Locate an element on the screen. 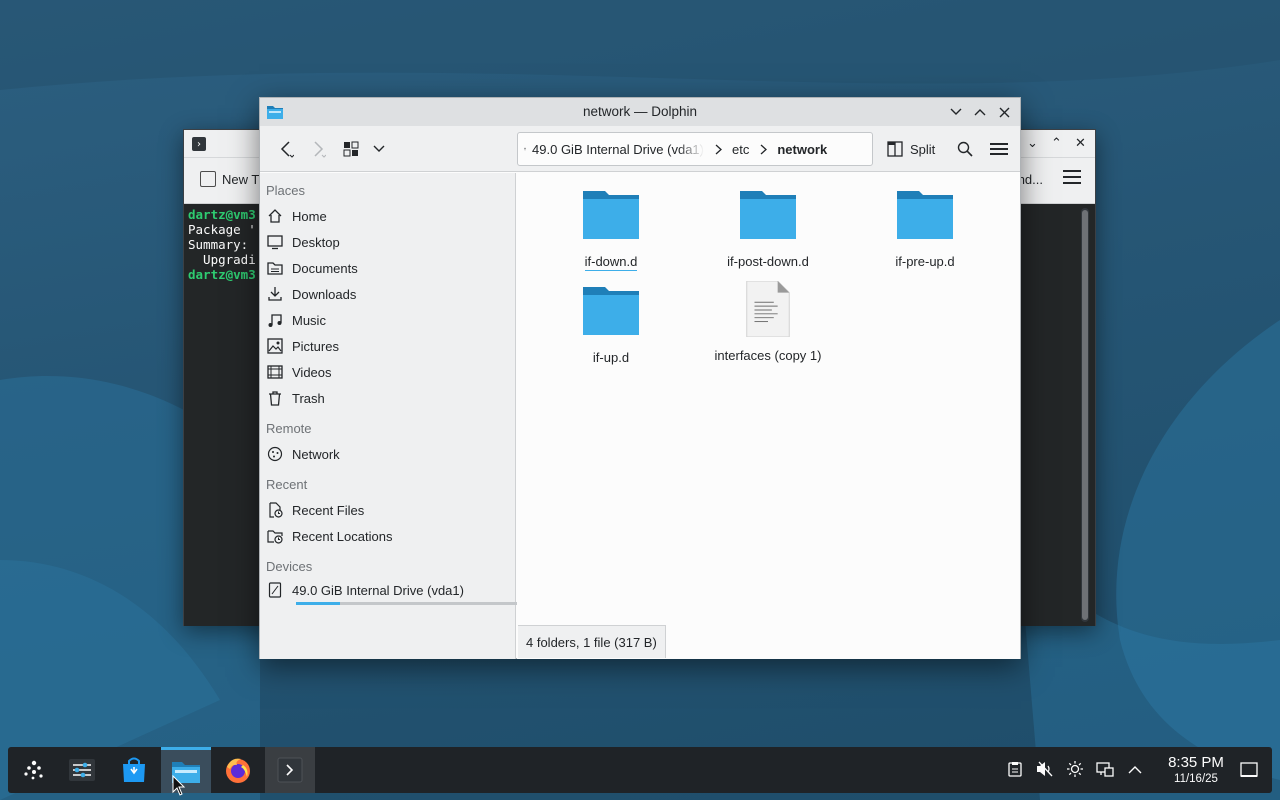 This screenshot has width=1280, height=800. sidebar-item-label: Recent Files is located at coordinates (328, 510).